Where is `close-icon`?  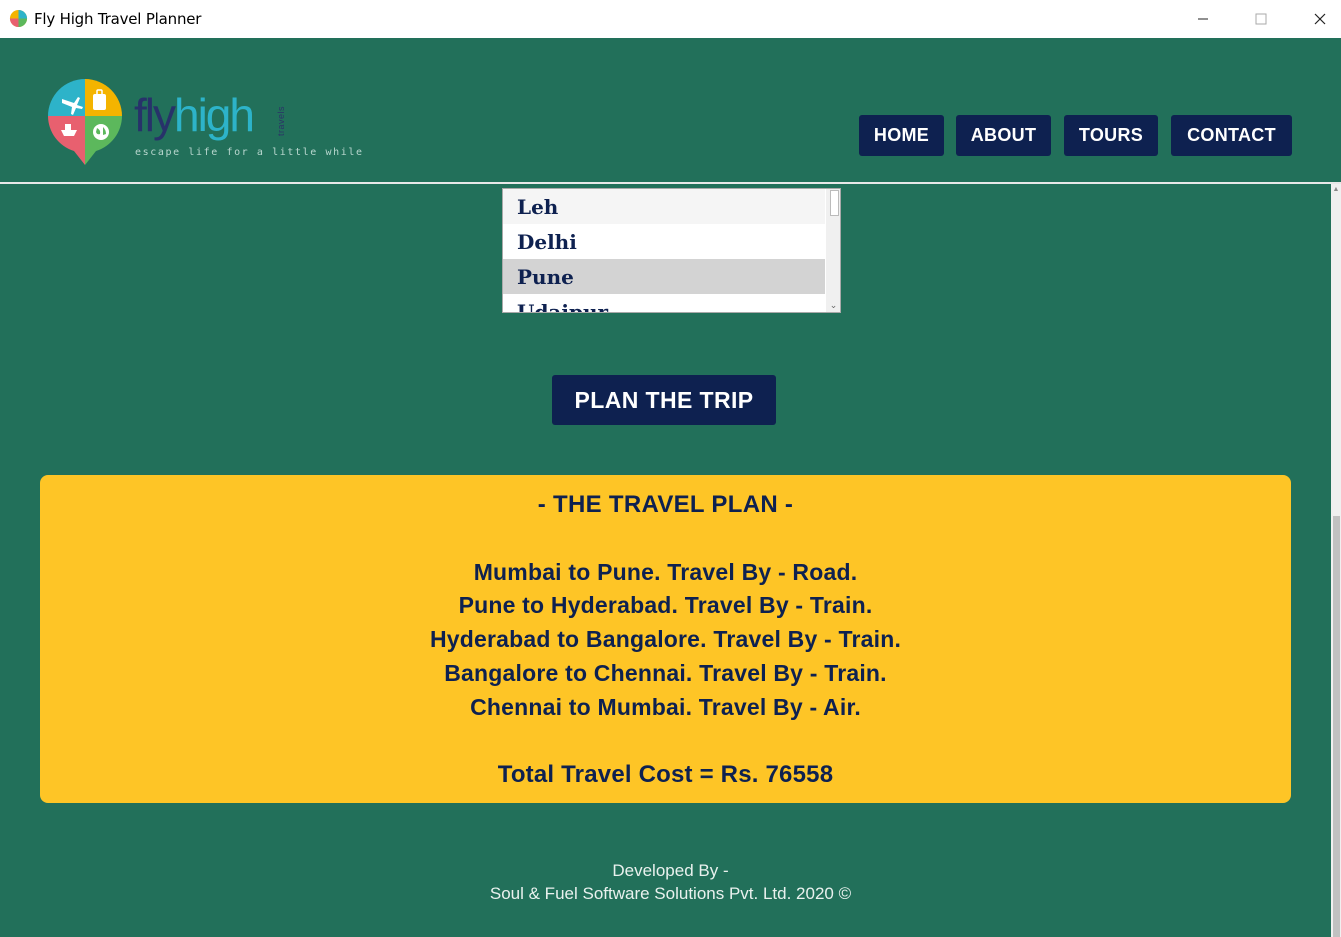 close-icon is located at coordinates (1320, 19).